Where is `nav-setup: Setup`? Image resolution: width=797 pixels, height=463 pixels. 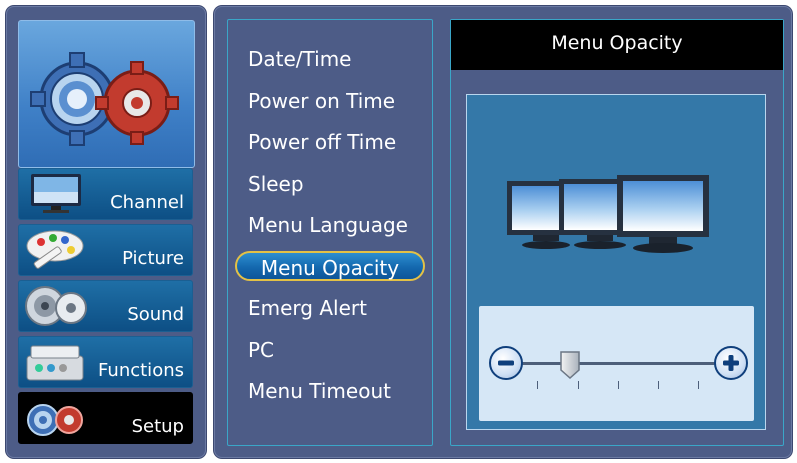 nav-setup: Setup is located at coordinates (105, 418).